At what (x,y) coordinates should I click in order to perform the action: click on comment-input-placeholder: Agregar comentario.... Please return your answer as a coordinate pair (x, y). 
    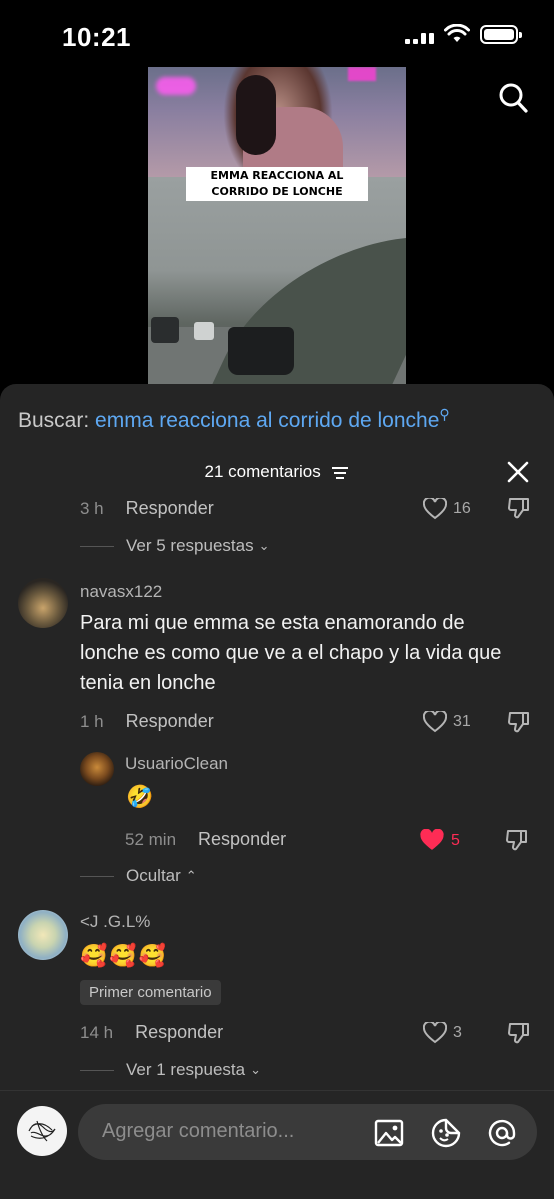
    Looking at the image, I should click on (198, 1131).